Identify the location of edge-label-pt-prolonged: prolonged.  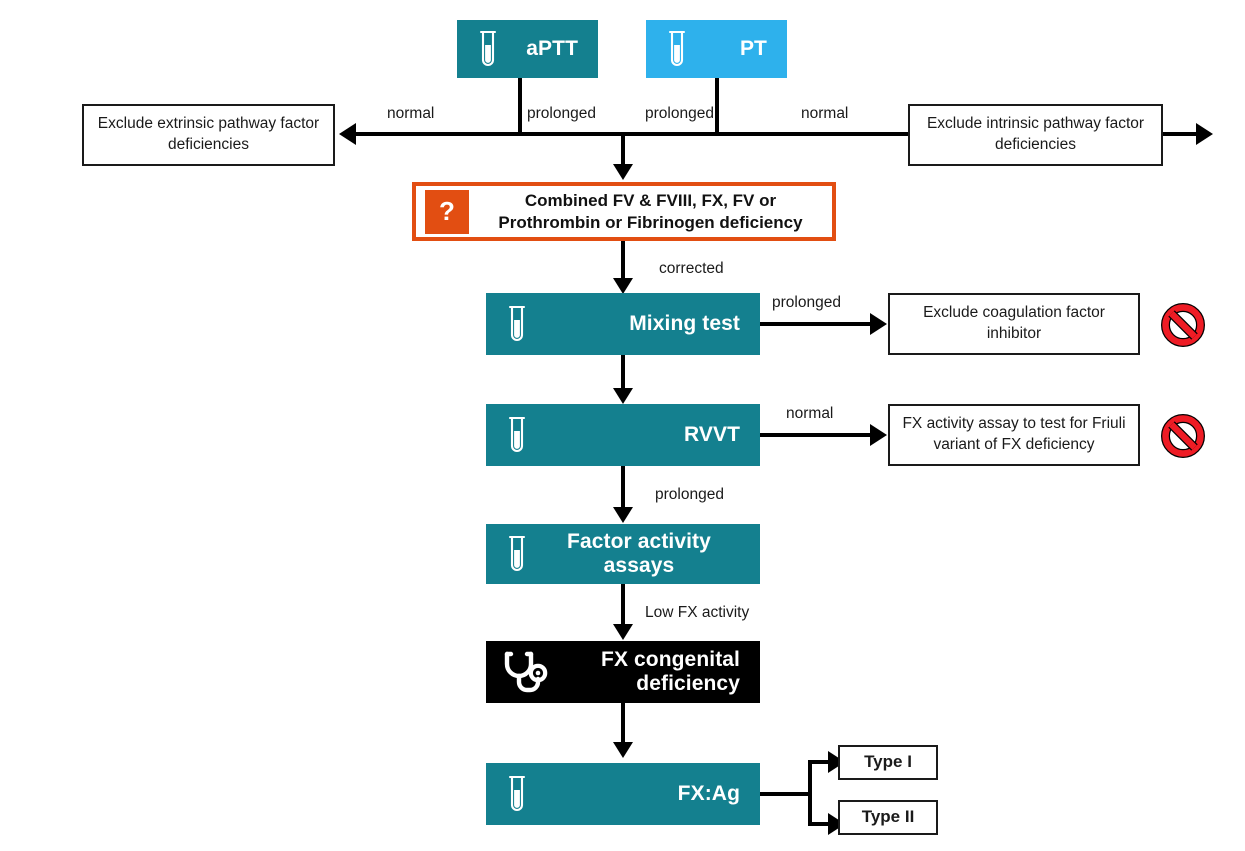
(679, 113).